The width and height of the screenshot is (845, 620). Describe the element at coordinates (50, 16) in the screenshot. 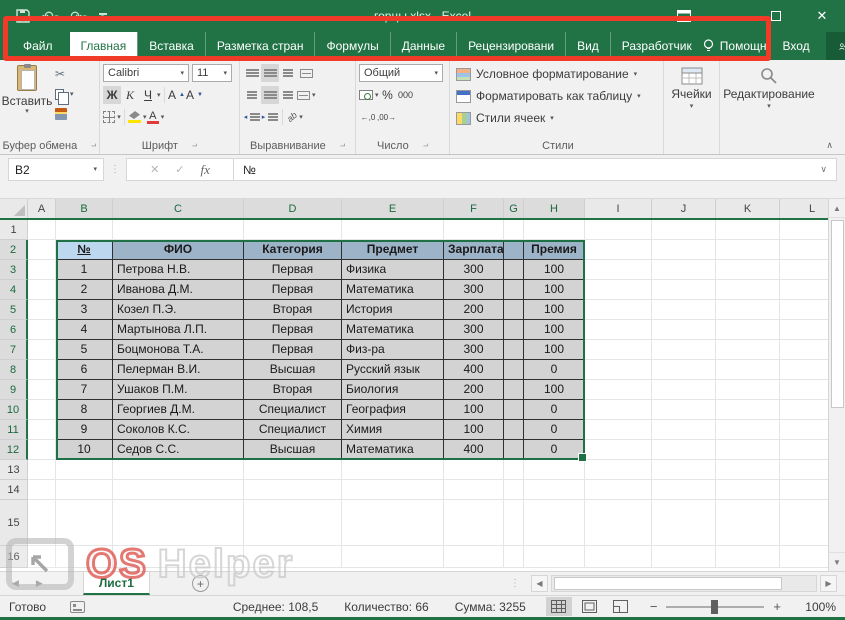

I see `undo-button: ↶ ▾` at that location.